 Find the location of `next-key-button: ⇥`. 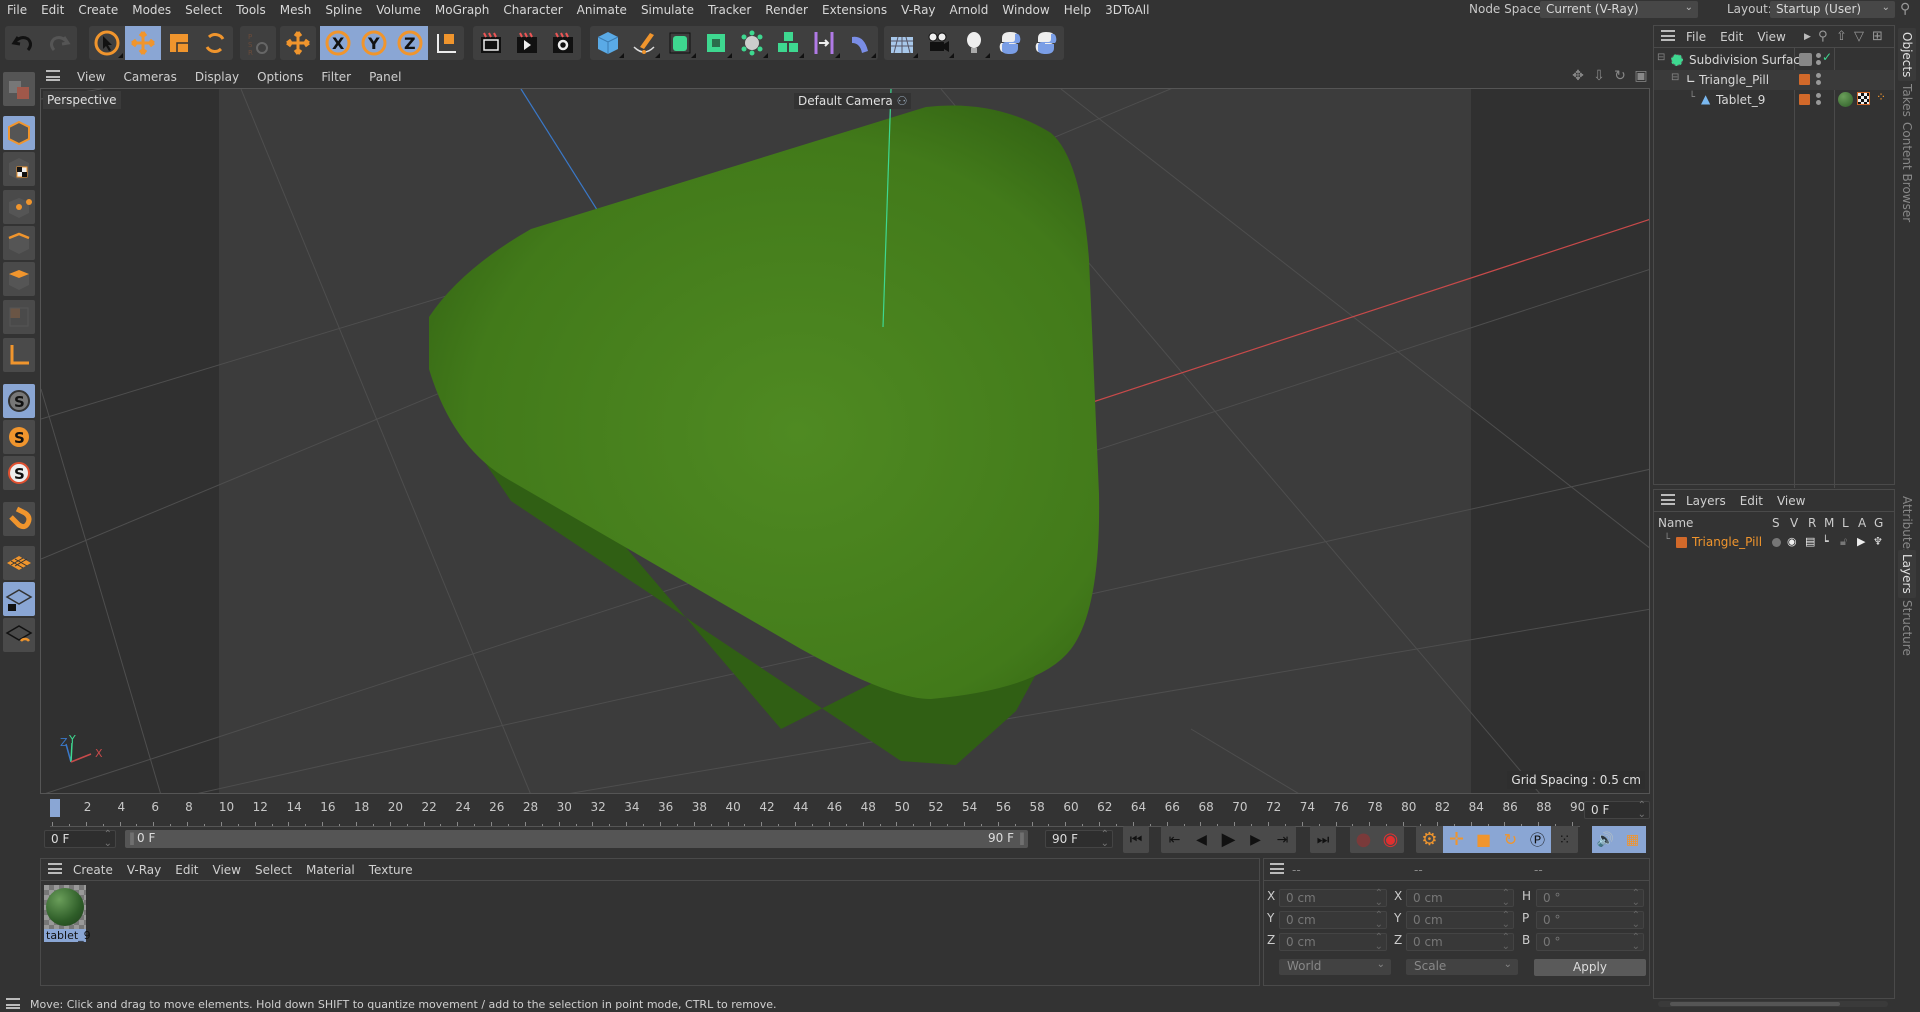

next-key-button: ⇥ is located at coordinates (1282, 839).